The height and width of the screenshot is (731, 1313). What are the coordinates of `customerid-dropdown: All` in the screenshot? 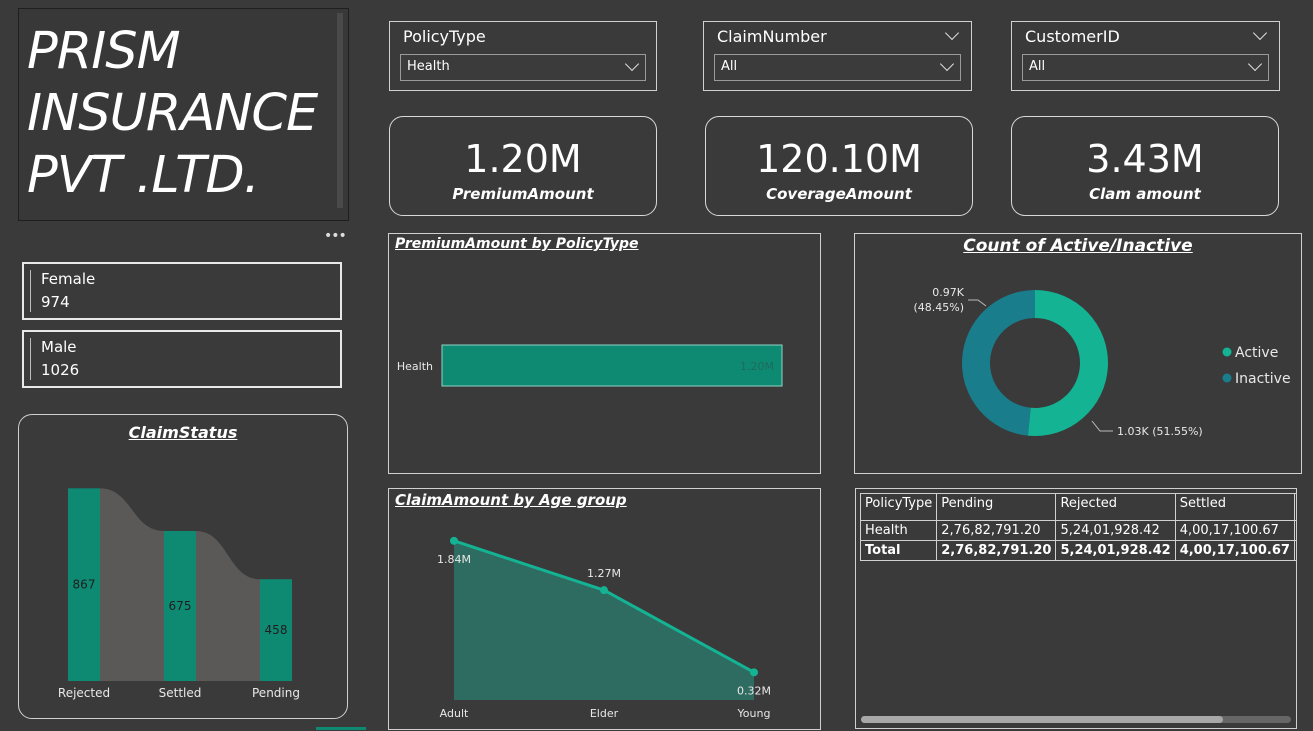 It's located at (1145, 67).